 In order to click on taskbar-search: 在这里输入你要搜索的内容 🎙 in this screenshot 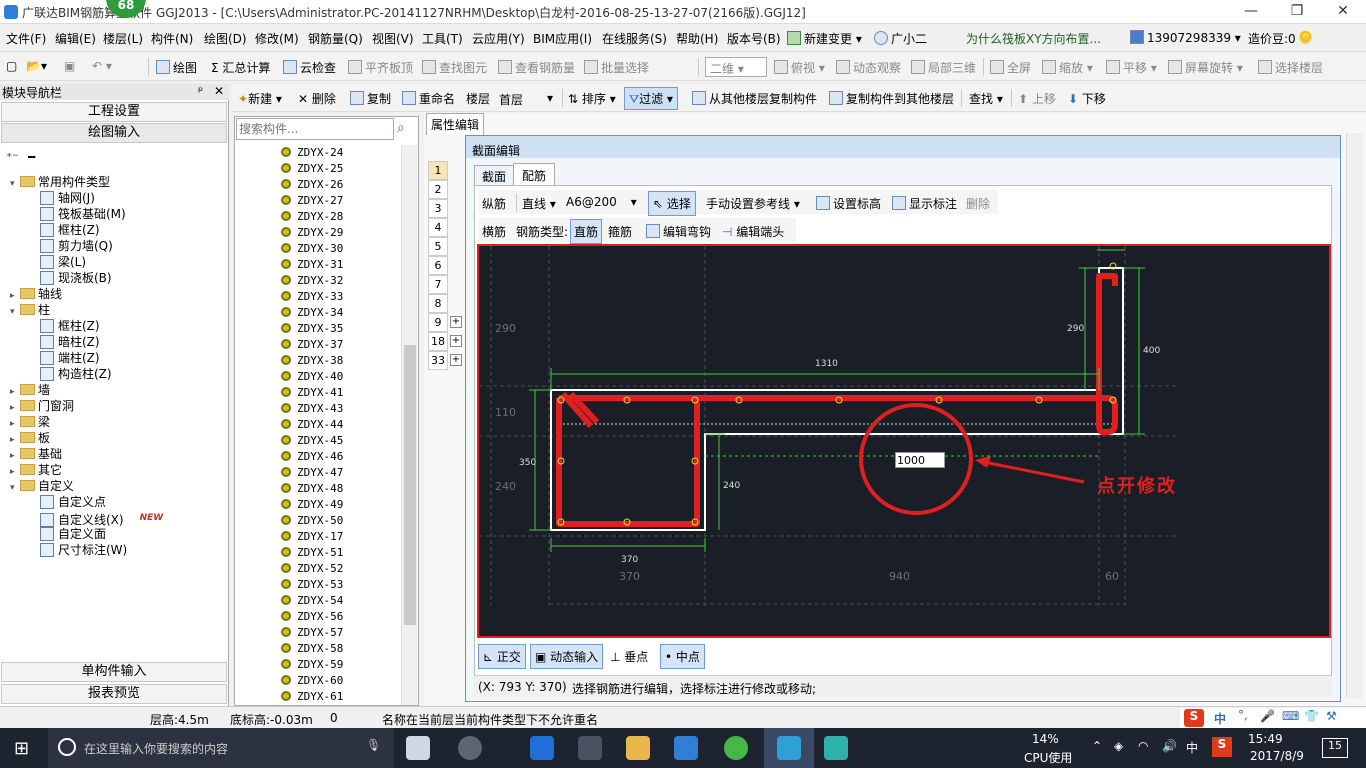, I will do `click(221, 748)`.